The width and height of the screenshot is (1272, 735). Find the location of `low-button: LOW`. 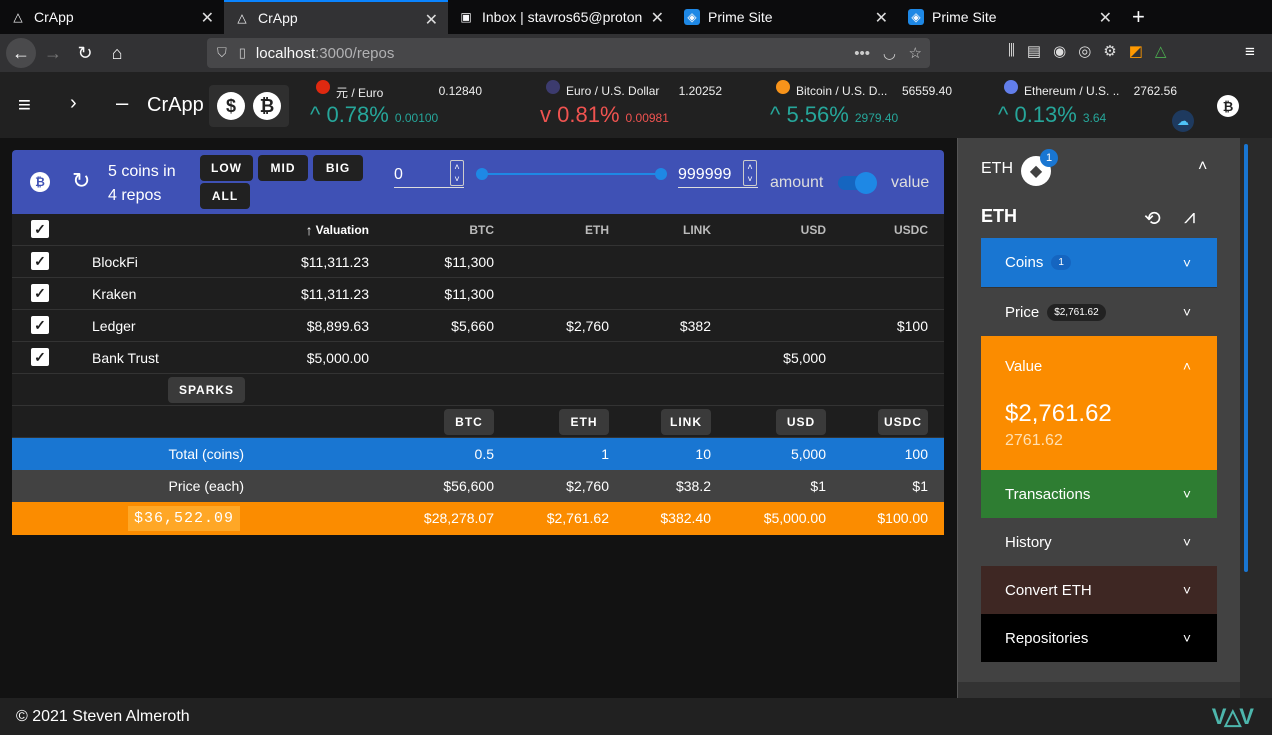

low-button: LOW is located at coordinates (226, 168).